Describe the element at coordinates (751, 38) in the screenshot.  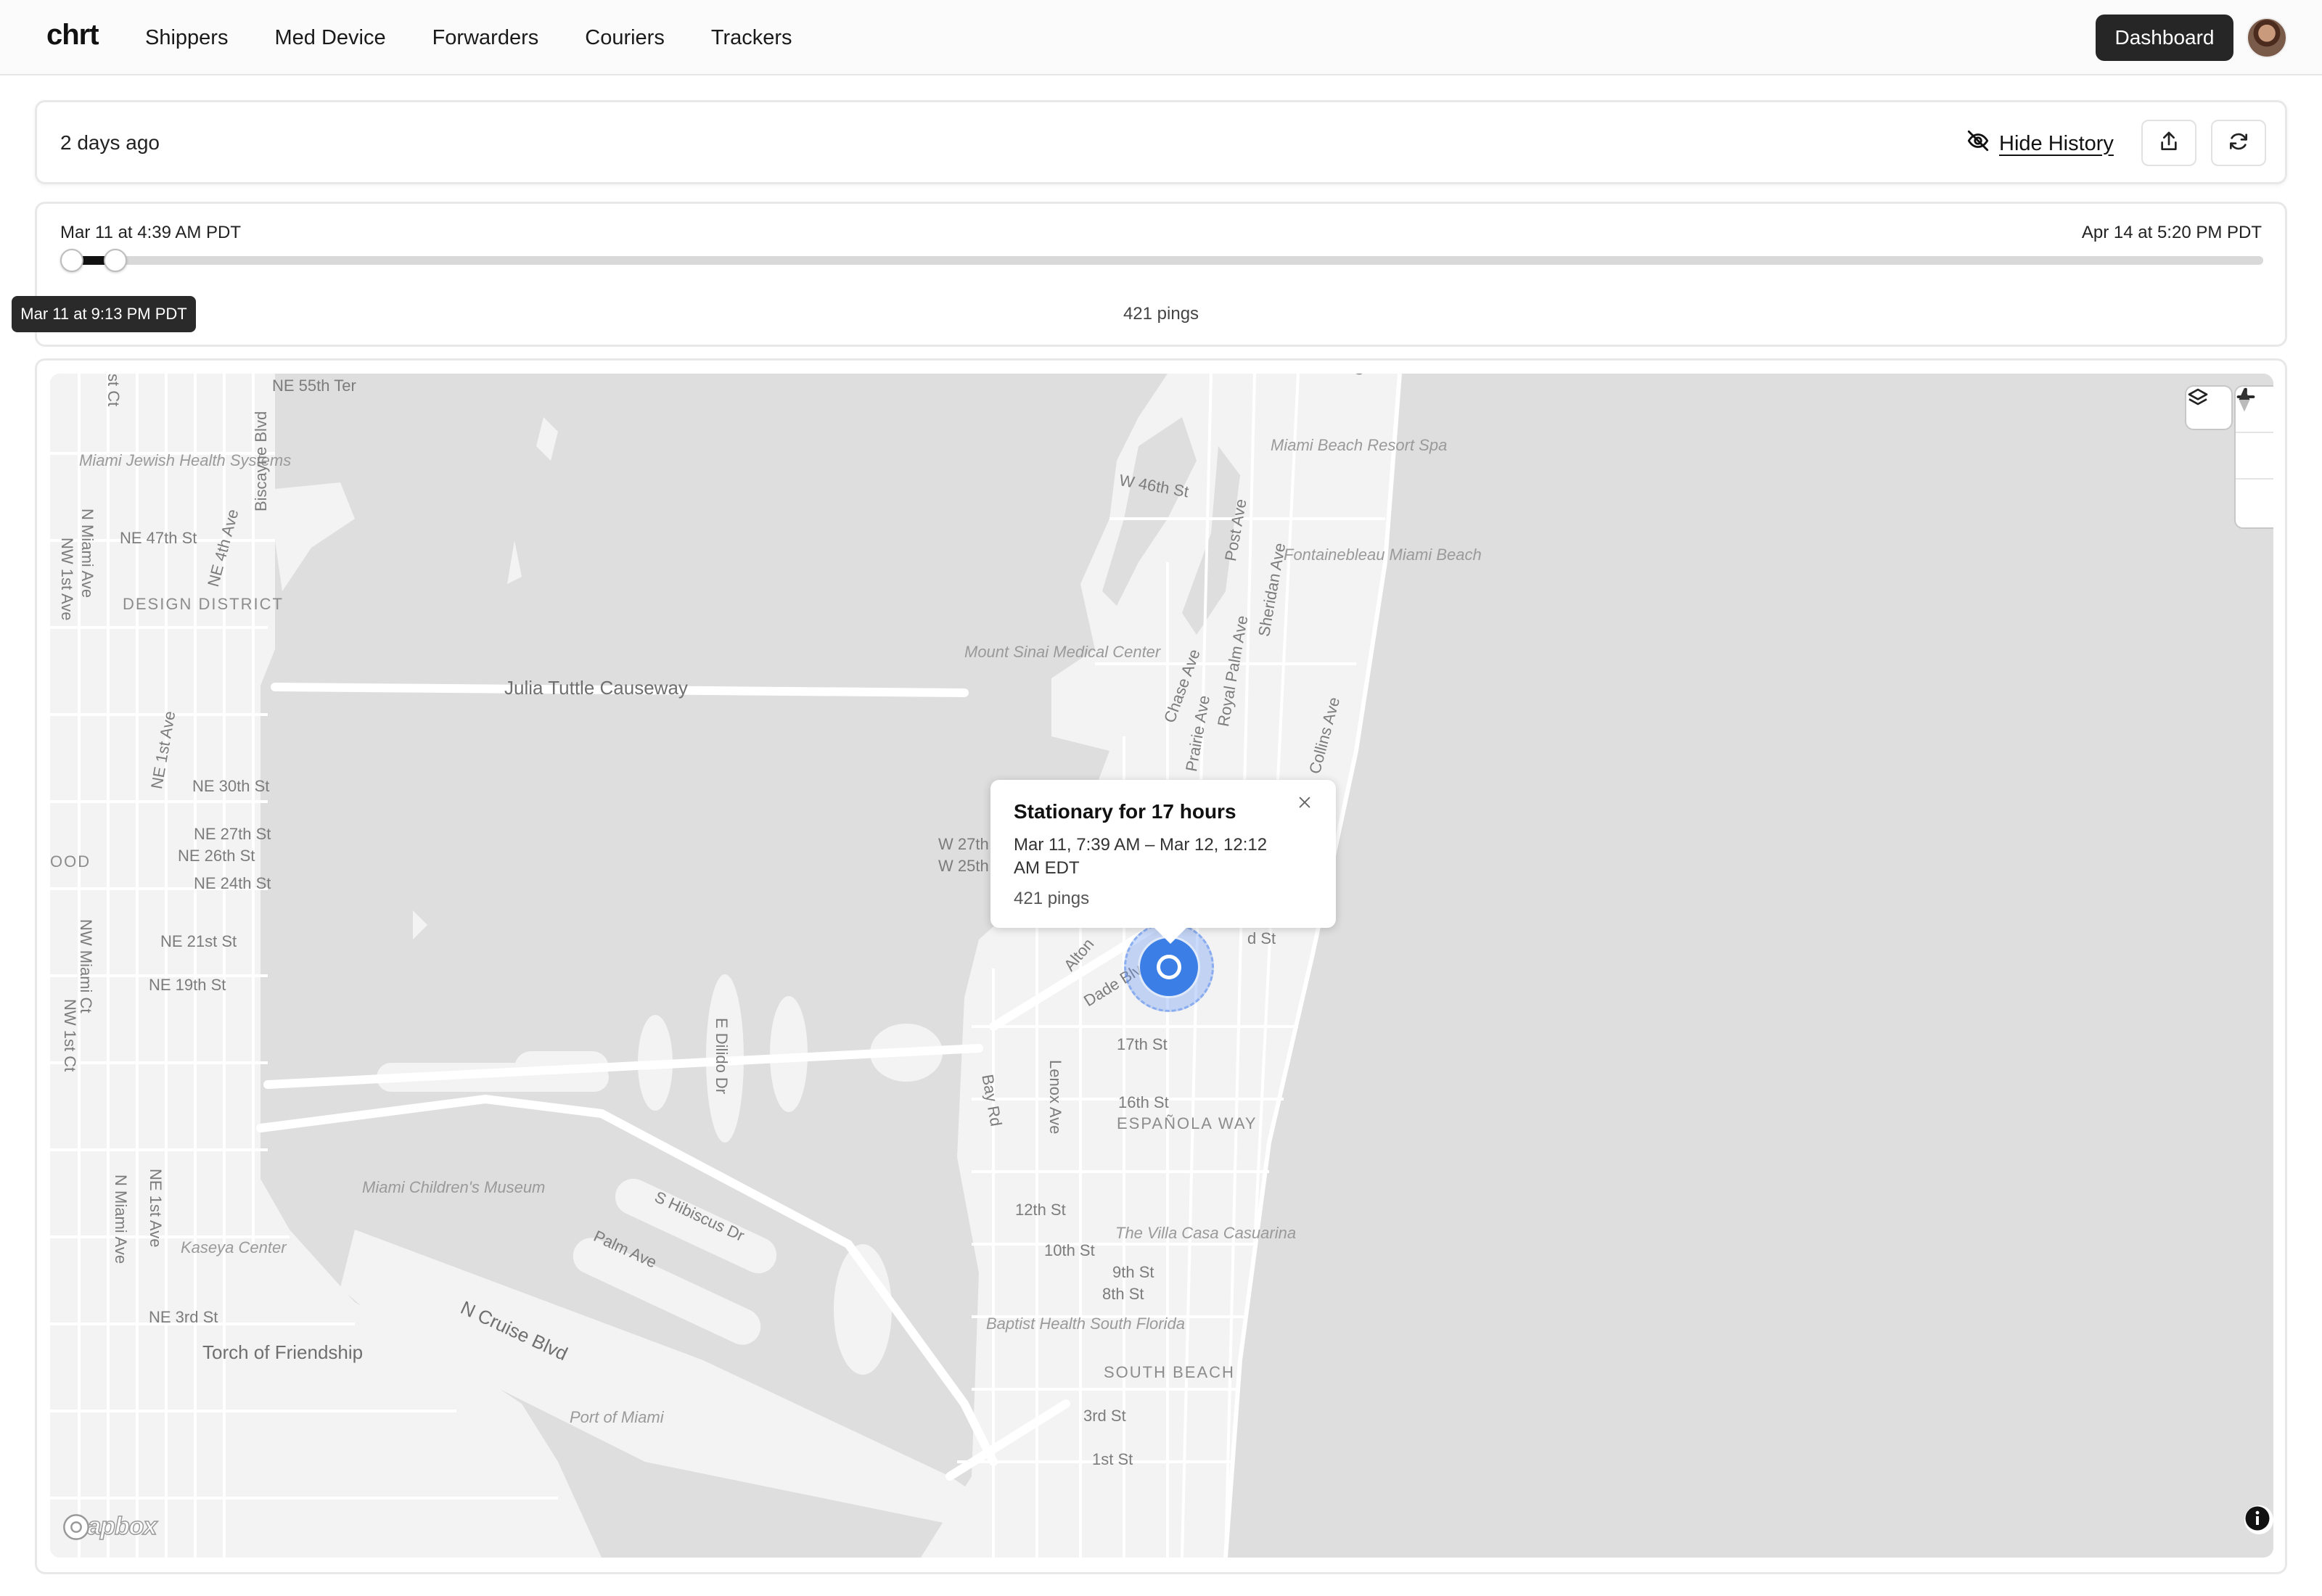
I see `nav-item-trackers: Trackers` at that location.